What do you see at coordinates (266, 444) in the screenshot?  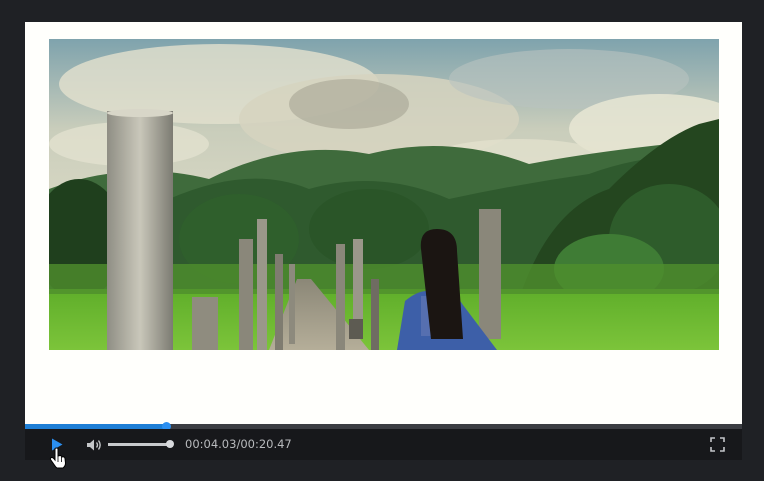 I see `duration: 00:20.47` at bounding box center [266, 444].